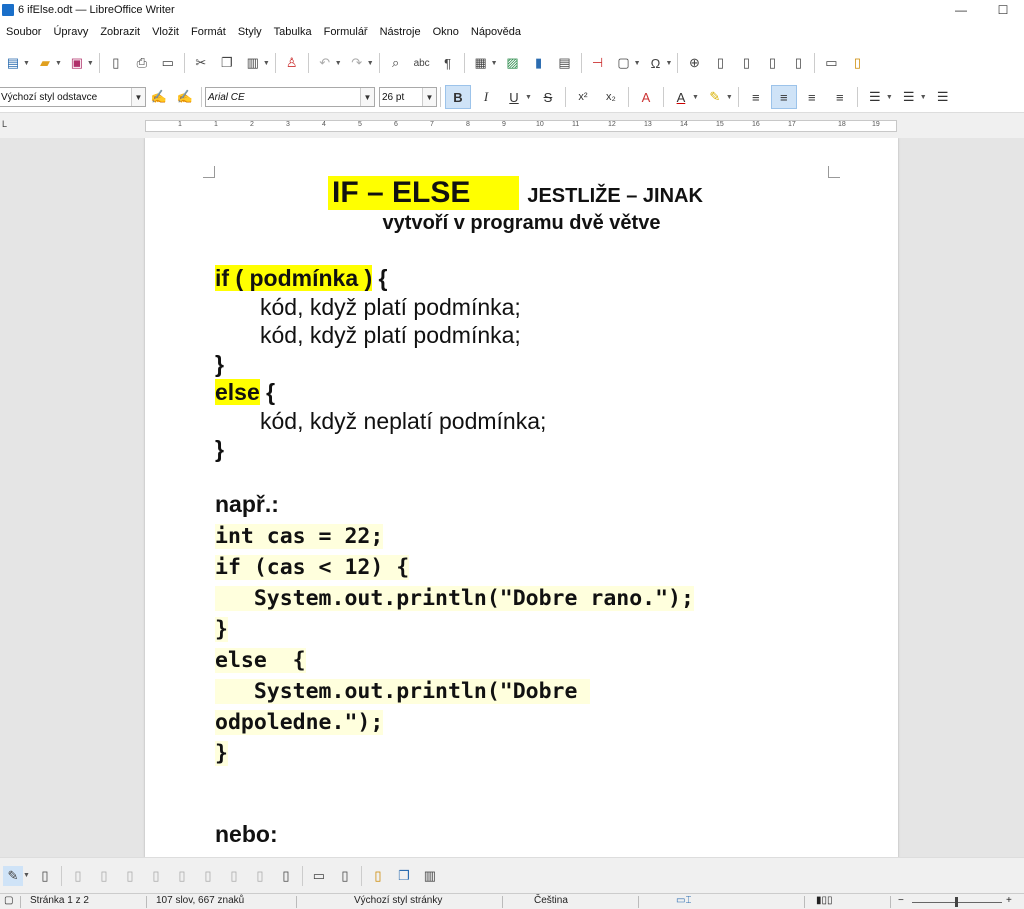  I want to click on underline-dropdown-icon: ▼, so click(528, 97).